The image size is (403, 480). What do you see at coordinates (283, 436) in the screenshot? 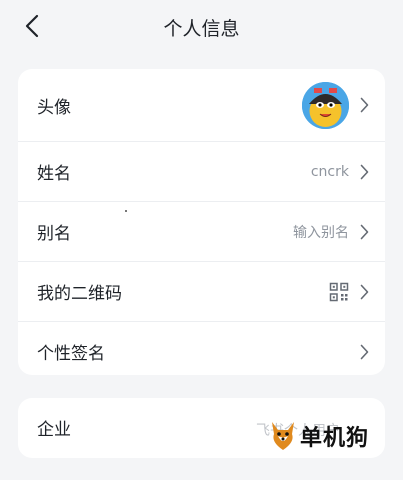
I see `dog-icon` at bounding box center [283, 436].